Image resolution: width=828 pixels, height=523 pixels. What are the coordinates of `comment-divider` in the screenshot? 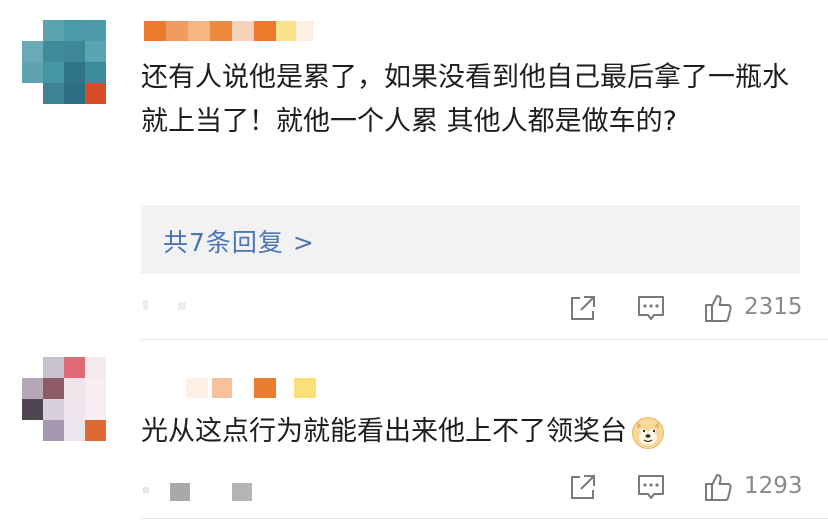 It's located at (484, 518).